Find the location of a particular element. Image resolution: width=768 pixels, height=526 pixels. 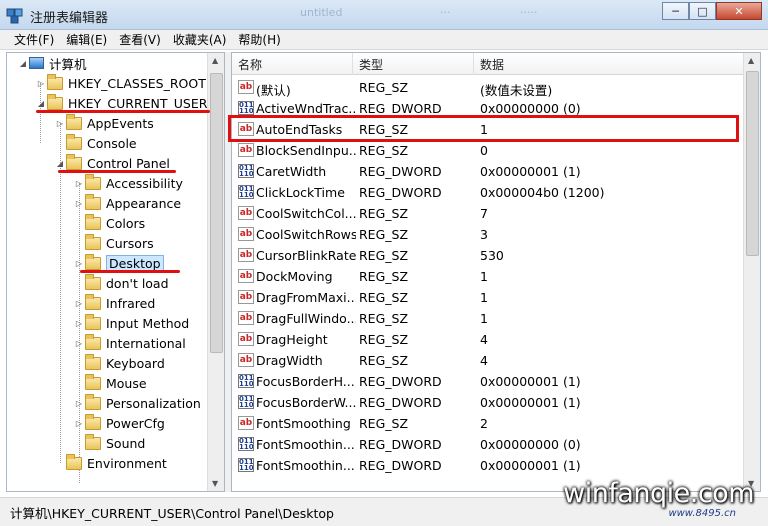

column-header-data: 数据 is located at coordinates (492, 64).